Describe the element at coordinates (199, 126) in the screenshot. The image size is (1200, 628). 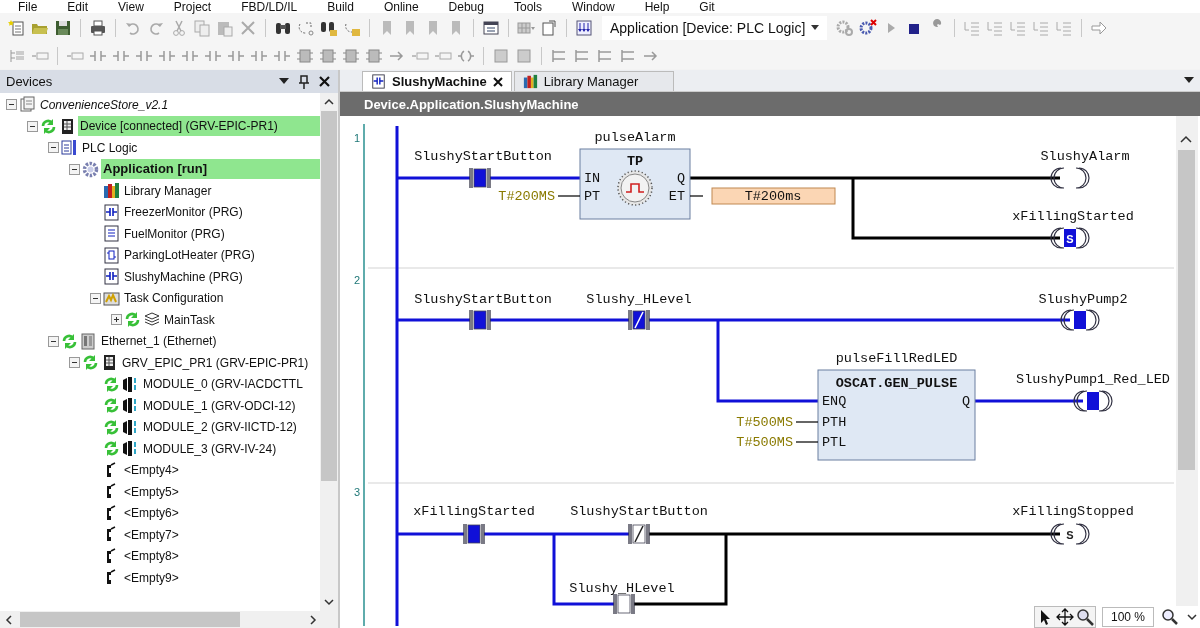
I see `tree-item: Device [connected] (GRV-EPIC-PR1)` at that location.